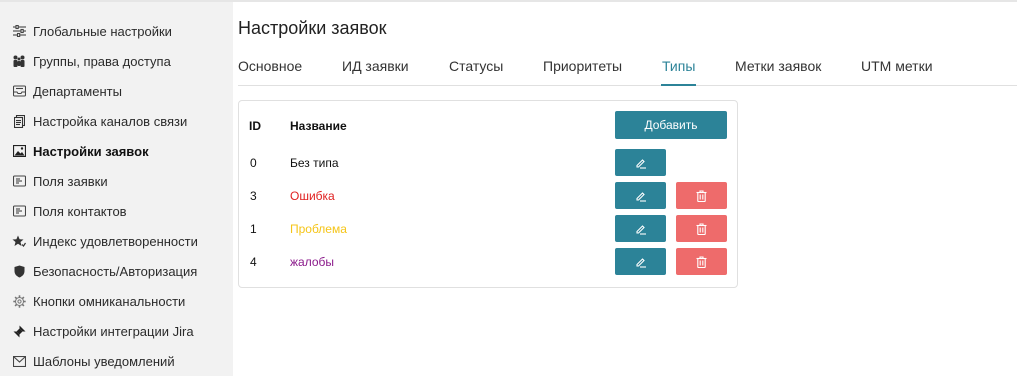 The image size is (1017, 376). Describe the element at coordinates (678, 70) in the screenshot. I see `tab-types: Типы` at that location.